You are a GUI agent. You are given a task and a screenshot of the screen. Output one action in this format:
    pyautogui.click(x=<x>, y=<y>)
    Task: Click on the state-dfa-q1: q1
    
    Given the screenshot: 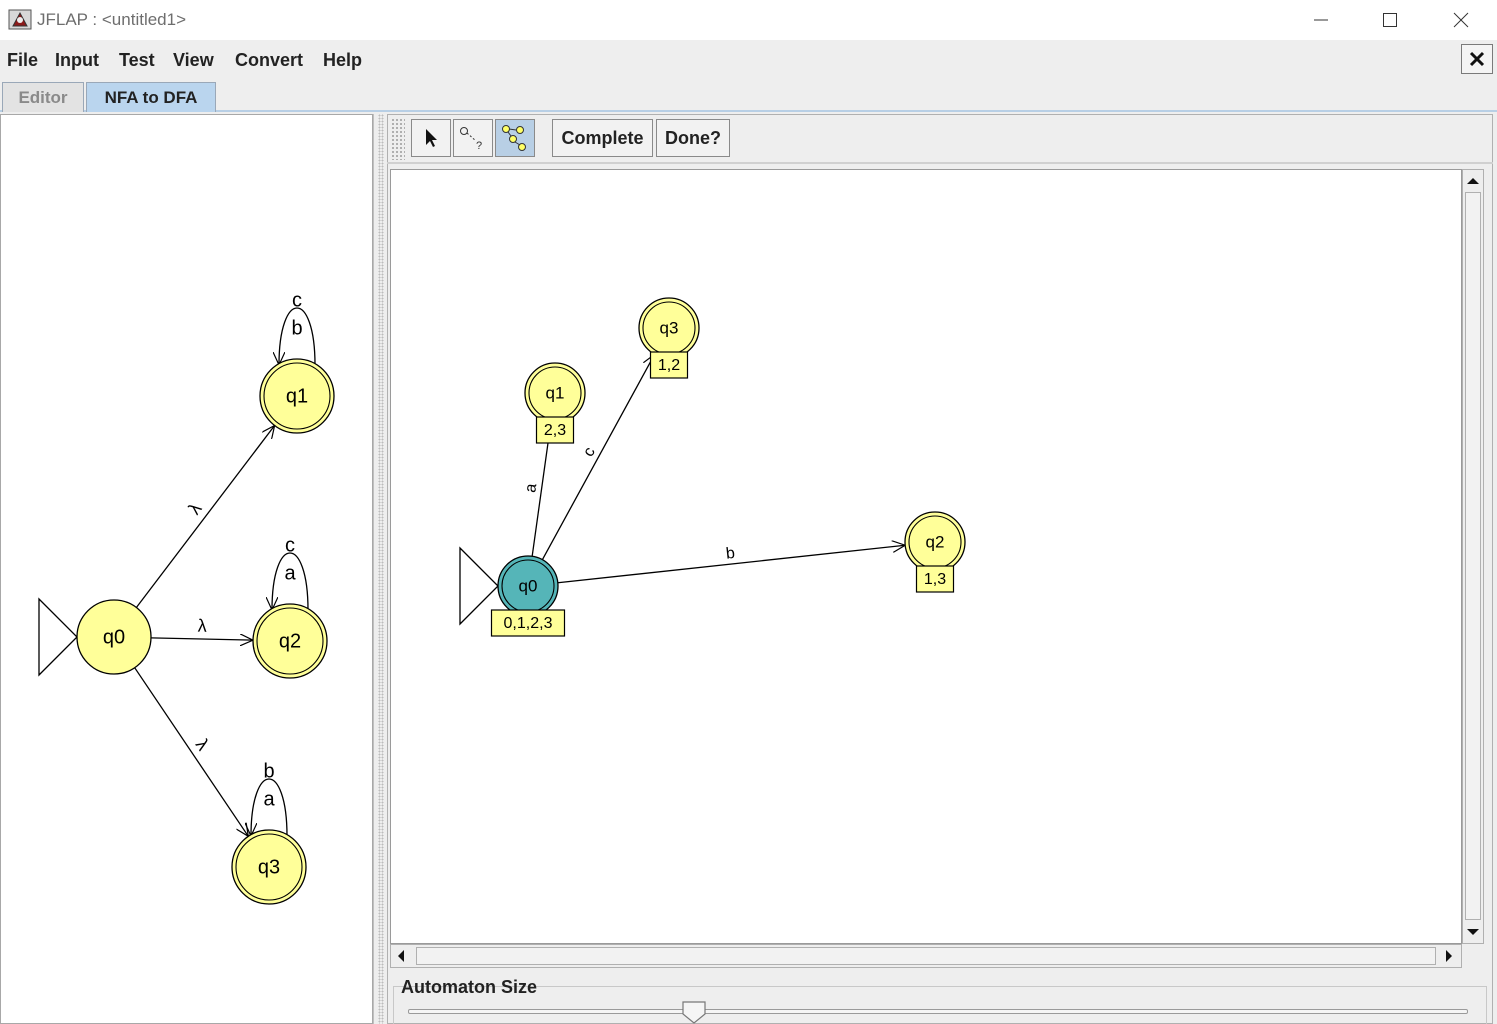 What is the action you would take?
    pyautogui.click(x=555, y=393)
    